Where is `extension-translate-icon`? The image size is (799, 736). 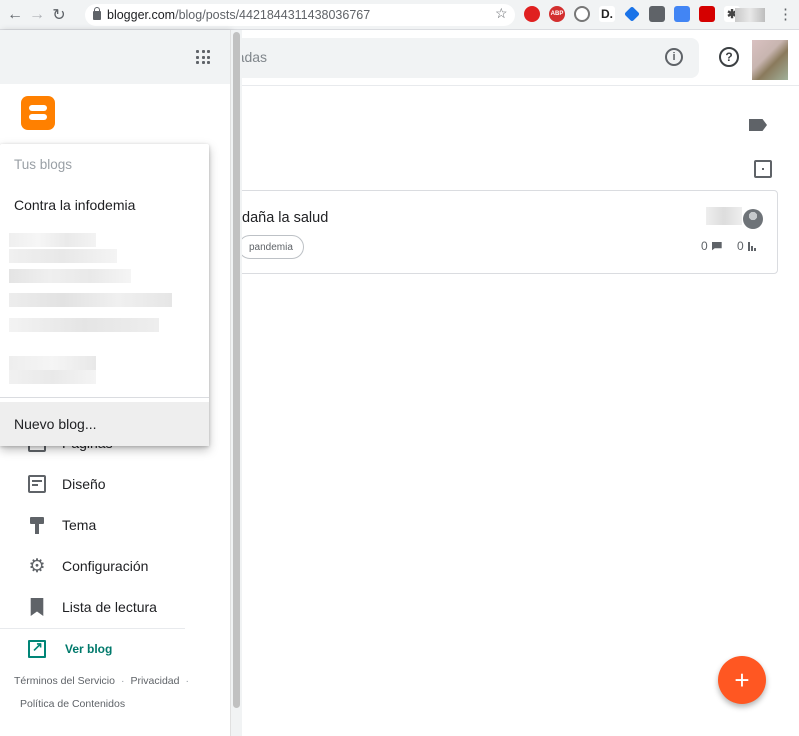
extension-translate-icon is located at coordinates (682, 14).